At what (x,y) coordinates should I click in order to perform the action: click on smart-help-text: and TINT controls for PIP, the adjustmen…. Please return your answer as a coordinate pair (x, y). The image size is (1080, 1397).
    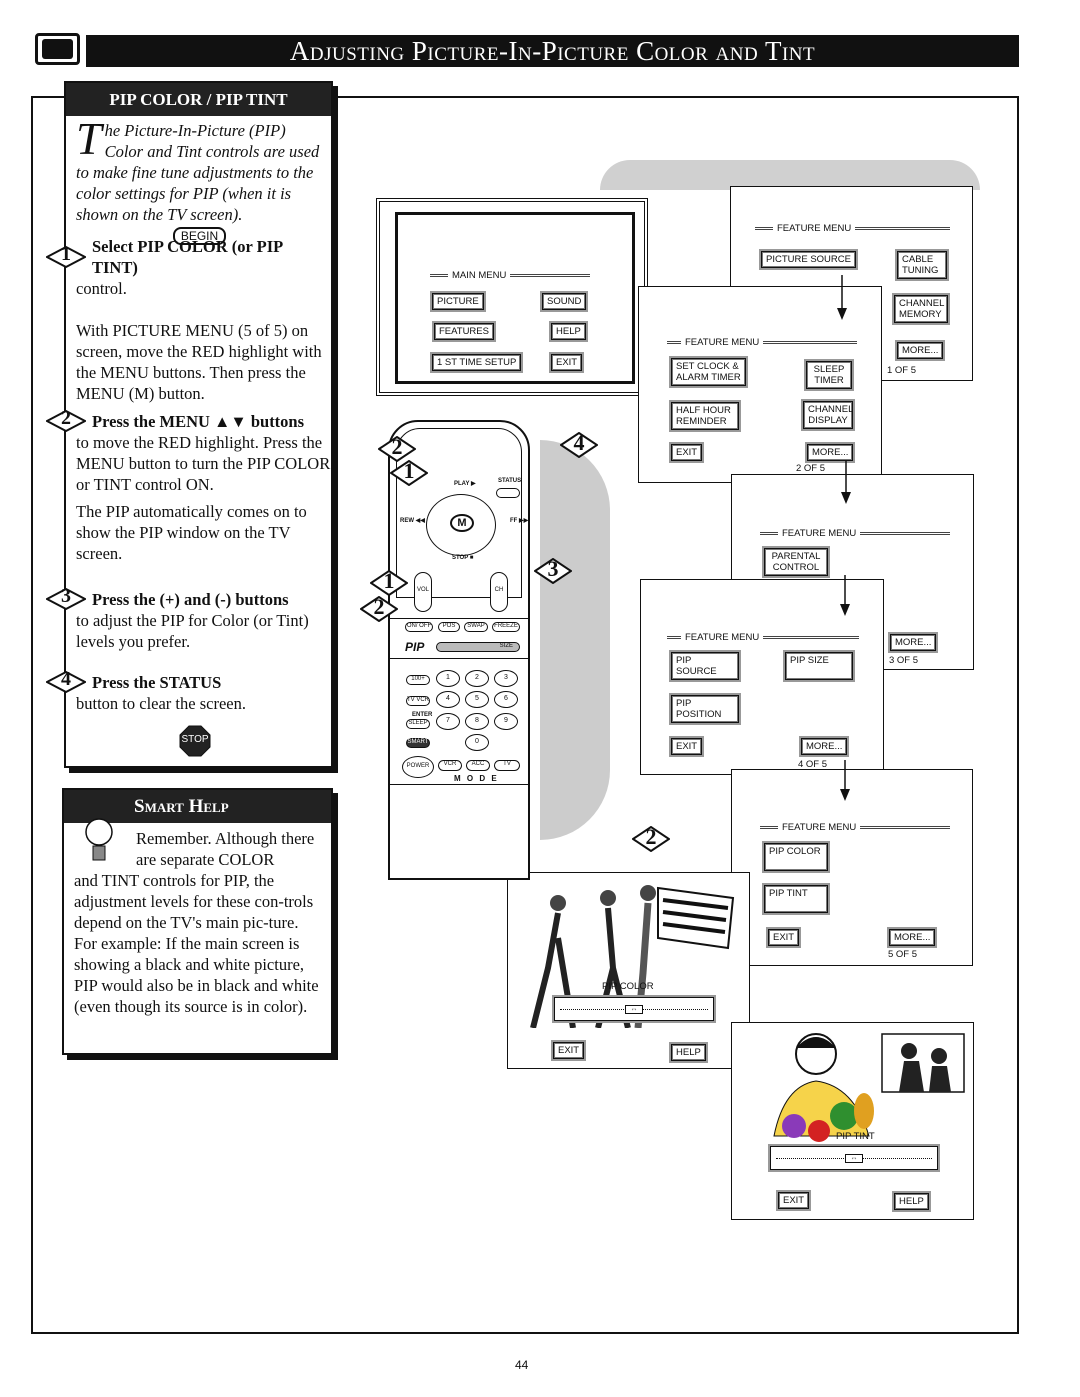
    Looking at the image, I should click on (196, 943).